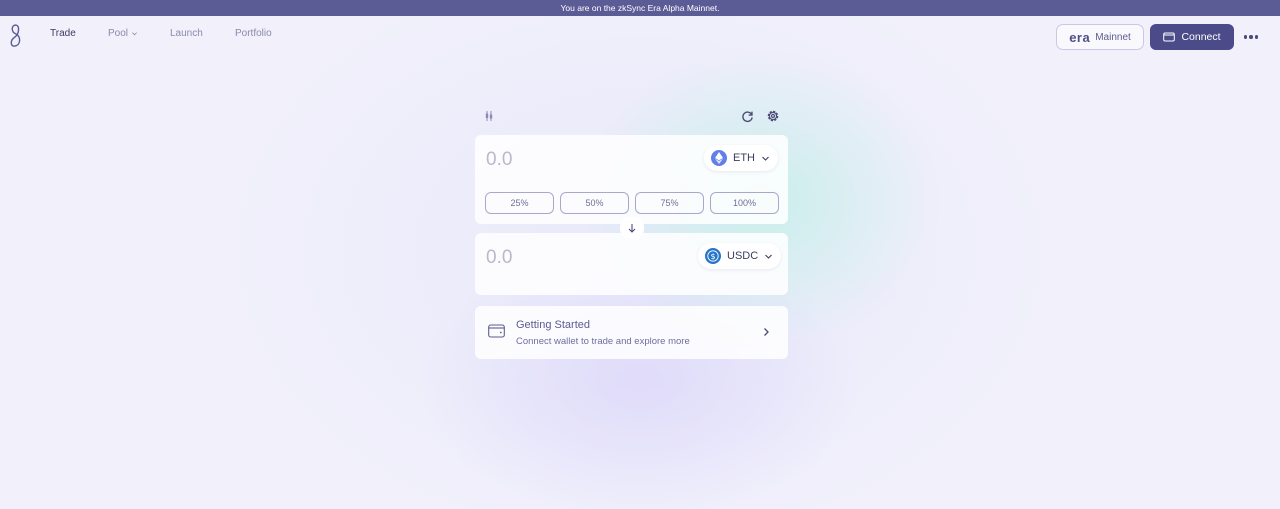 This screenshot has width=1280, height=509. Describe the element at coordinates (499, 258) in the screenshot. I see `to-amount-input: 0.0` at that location.